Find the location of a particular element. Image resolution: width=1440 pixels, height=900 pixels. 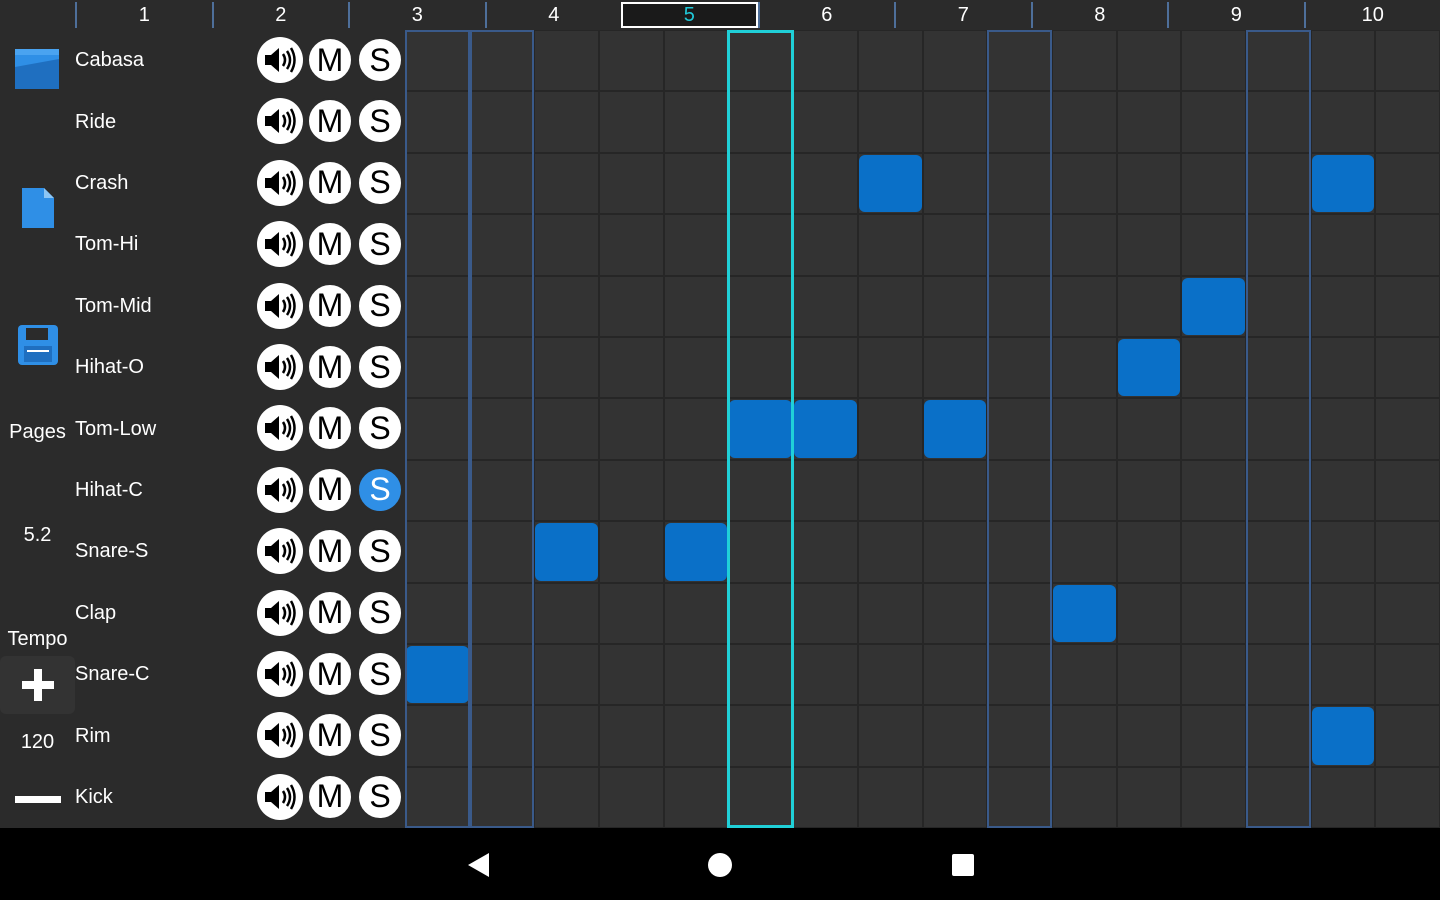

ruler-page-6: 6 is located at coordinates (826, 15).